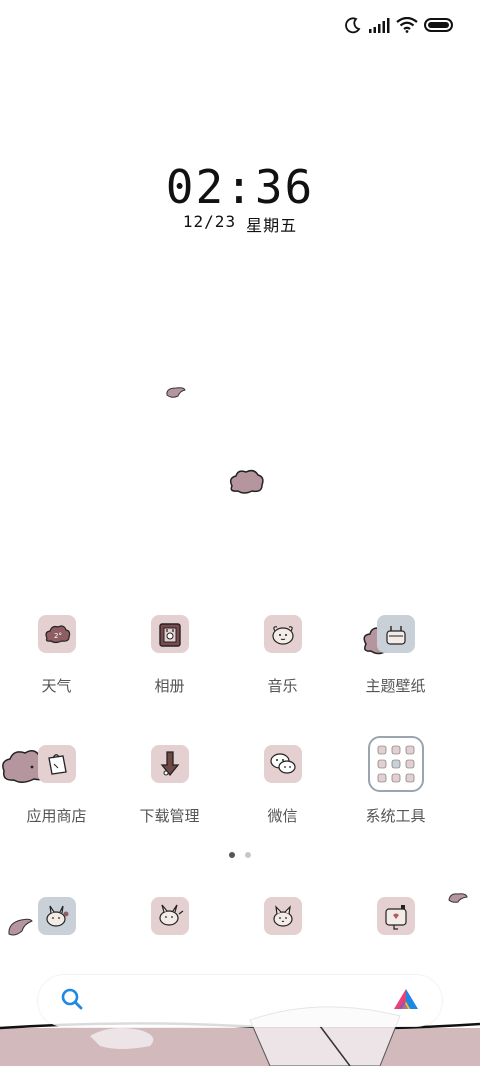 The height and width of the screenshot is (1066, 480). Describe the element at coordinates (248, 855) in the screenshot. I see `page-dot` at that location.